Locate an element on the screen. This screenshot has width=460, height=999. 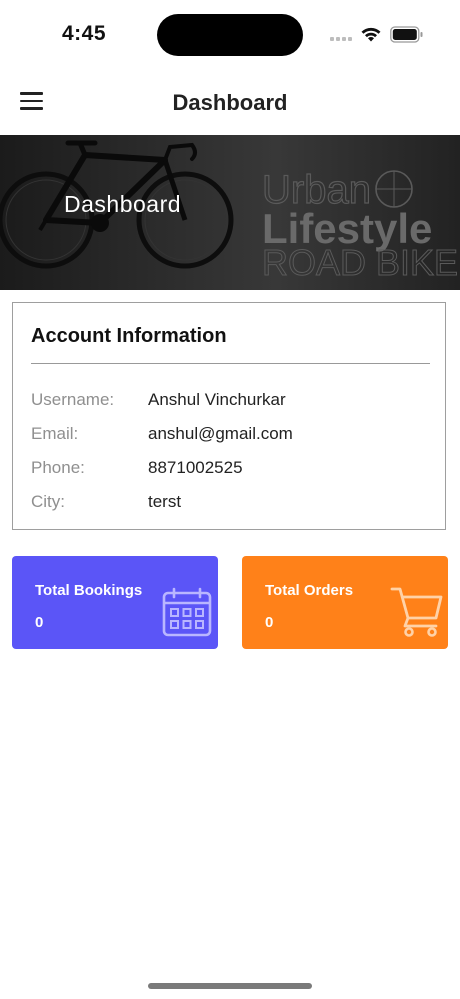
dynamic-island is located at coordinates (230, 35).